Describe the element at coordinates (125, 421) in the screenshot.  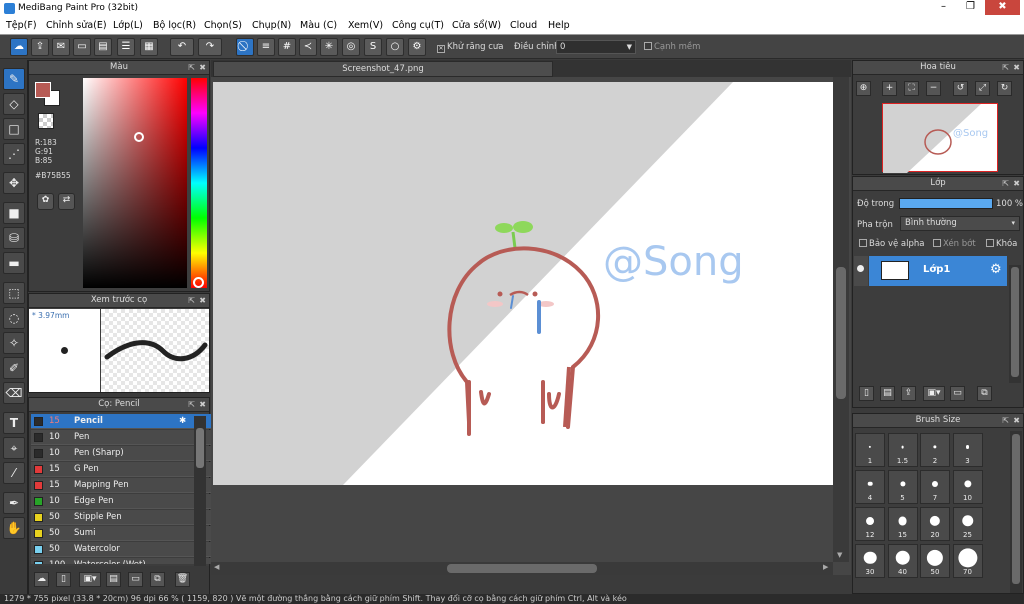
I see `brush-list-item: 15 Pencil ✱` at that location.